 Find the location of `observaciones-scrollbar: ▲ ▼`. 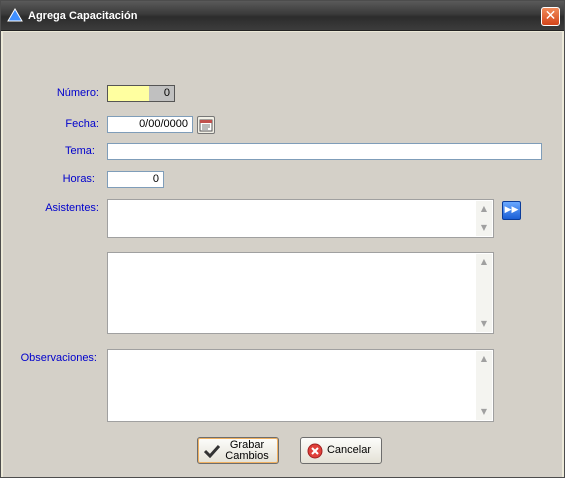

observaciones-scrollbar: ▲ ▼ is located at coordinates (484, 385).